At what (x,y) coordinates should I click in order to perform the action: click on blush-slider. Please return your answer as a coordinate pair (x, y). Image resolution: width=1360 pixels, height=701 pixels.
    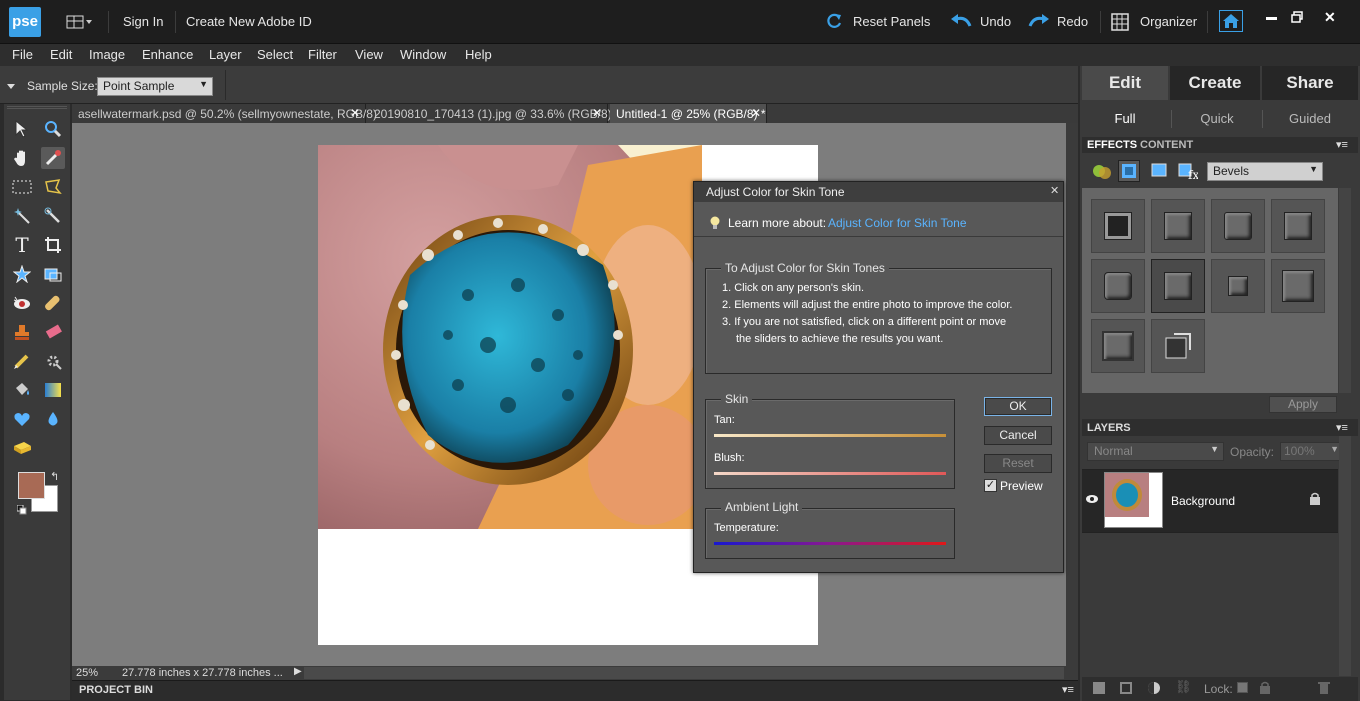
    Looking at the image, I should click on (830, 473).